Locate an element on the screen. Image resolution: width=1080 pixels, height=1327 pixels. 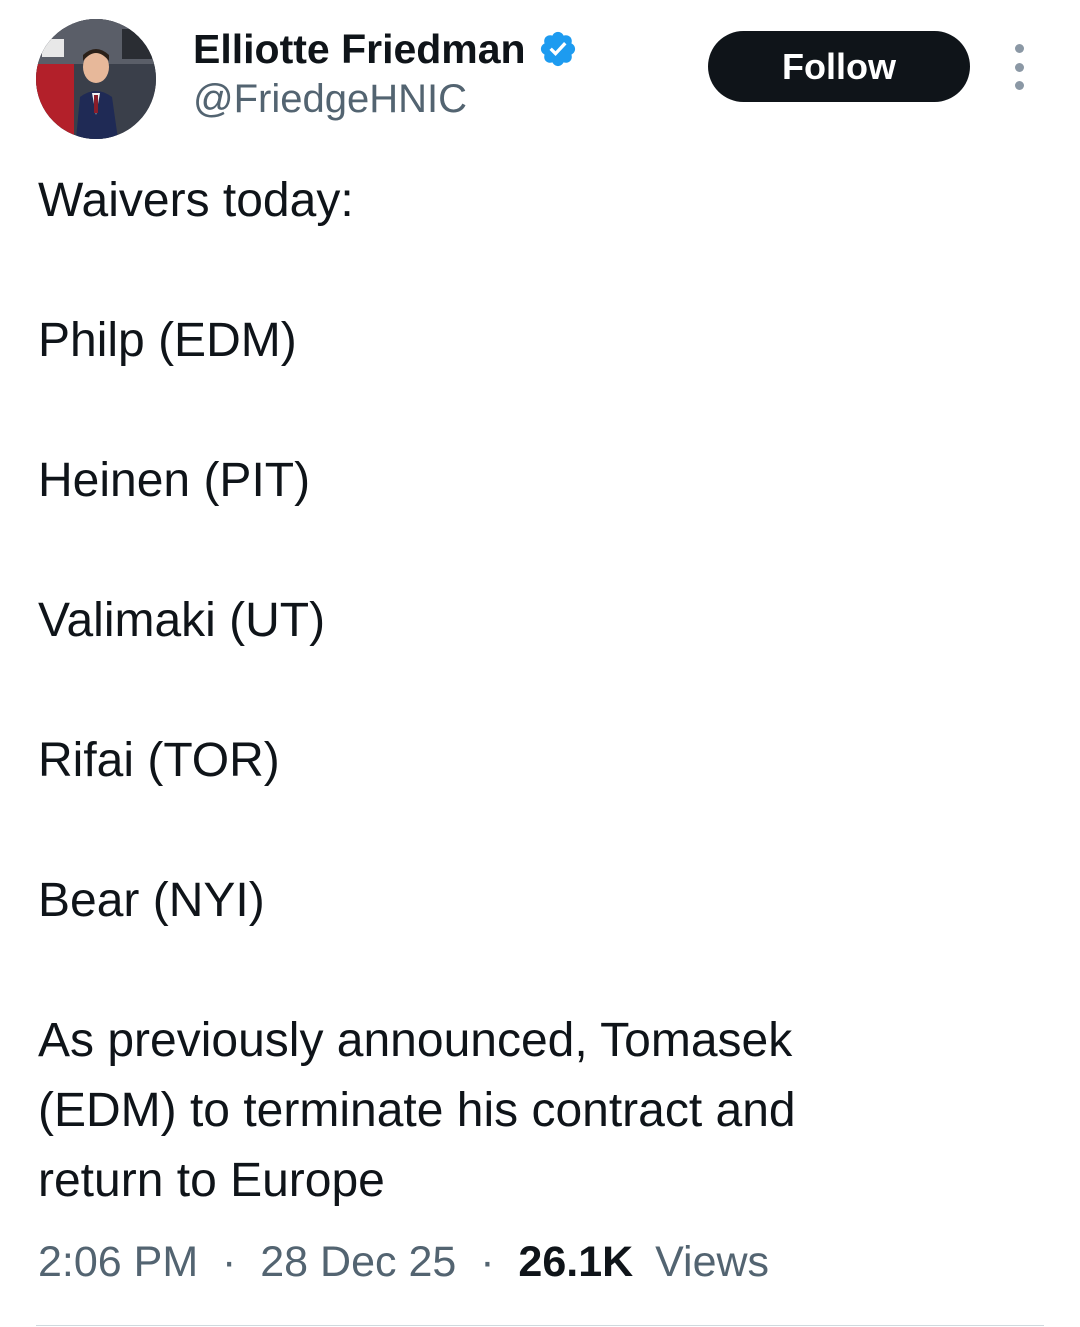
avatar-photo-icon is located at coordinates (96, 79).